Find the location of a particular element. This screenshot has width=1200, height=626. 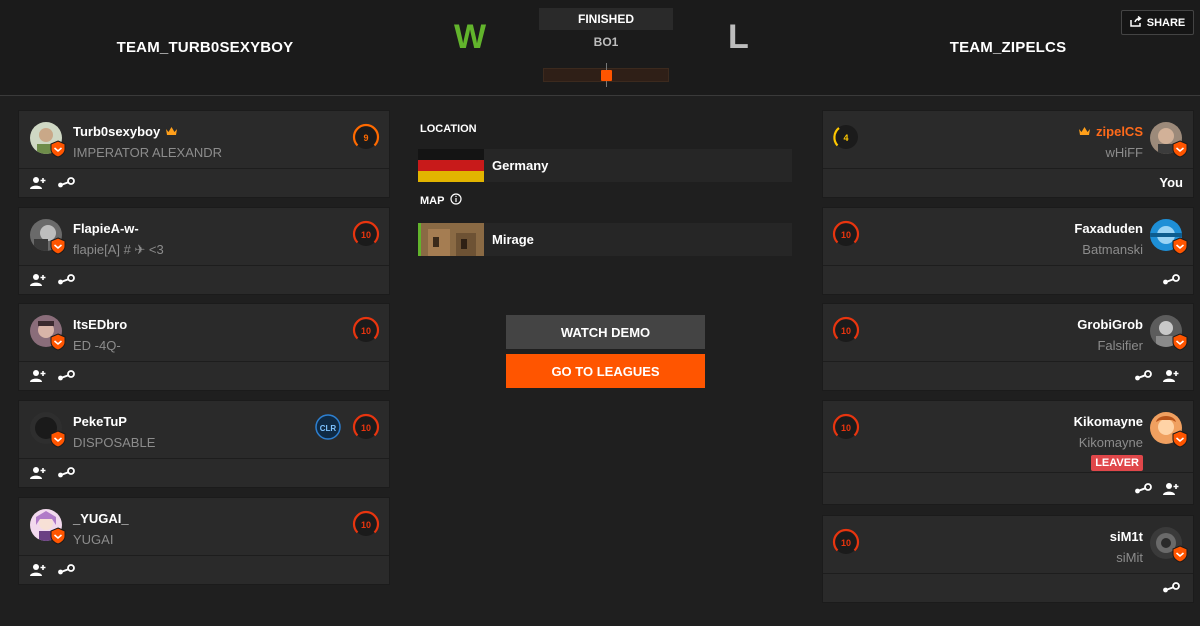

player-nickname: ItsEDbro is located at coordinates (100, 324).